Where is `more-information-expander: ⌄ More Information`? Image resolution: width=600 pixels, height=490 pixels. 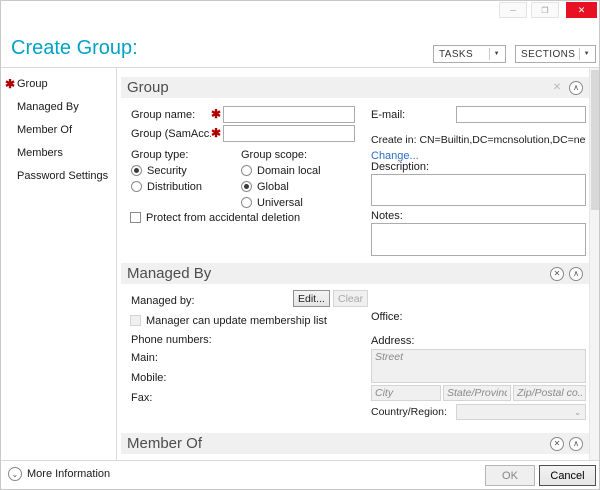 more-information-expander: ⌄ More Information is located at coordinates (59, 474).